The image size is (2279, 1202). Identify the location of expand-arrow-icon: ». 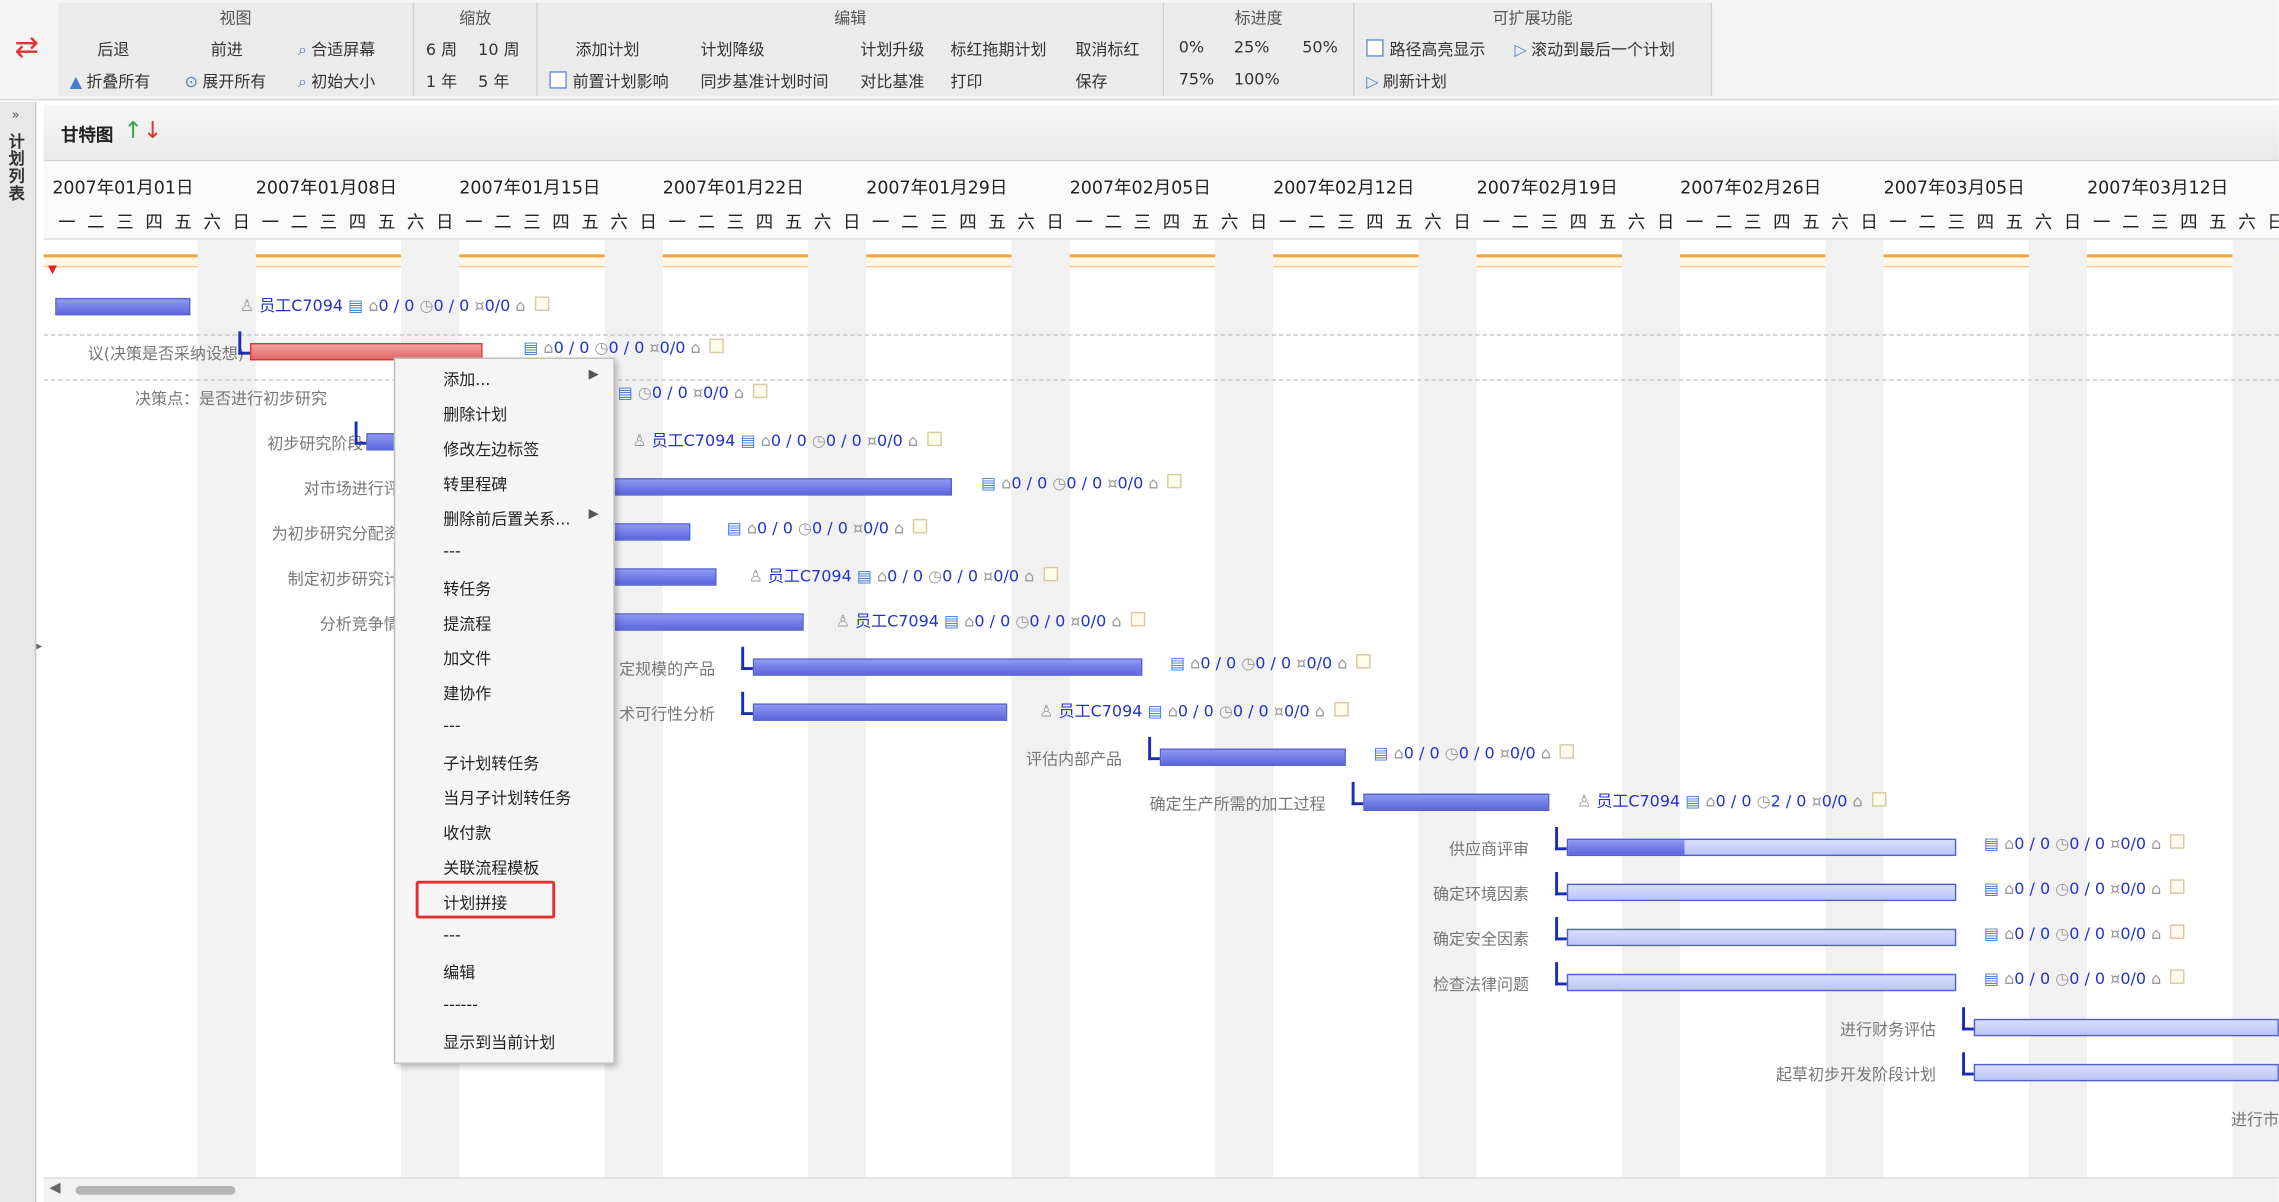
(16, 116).